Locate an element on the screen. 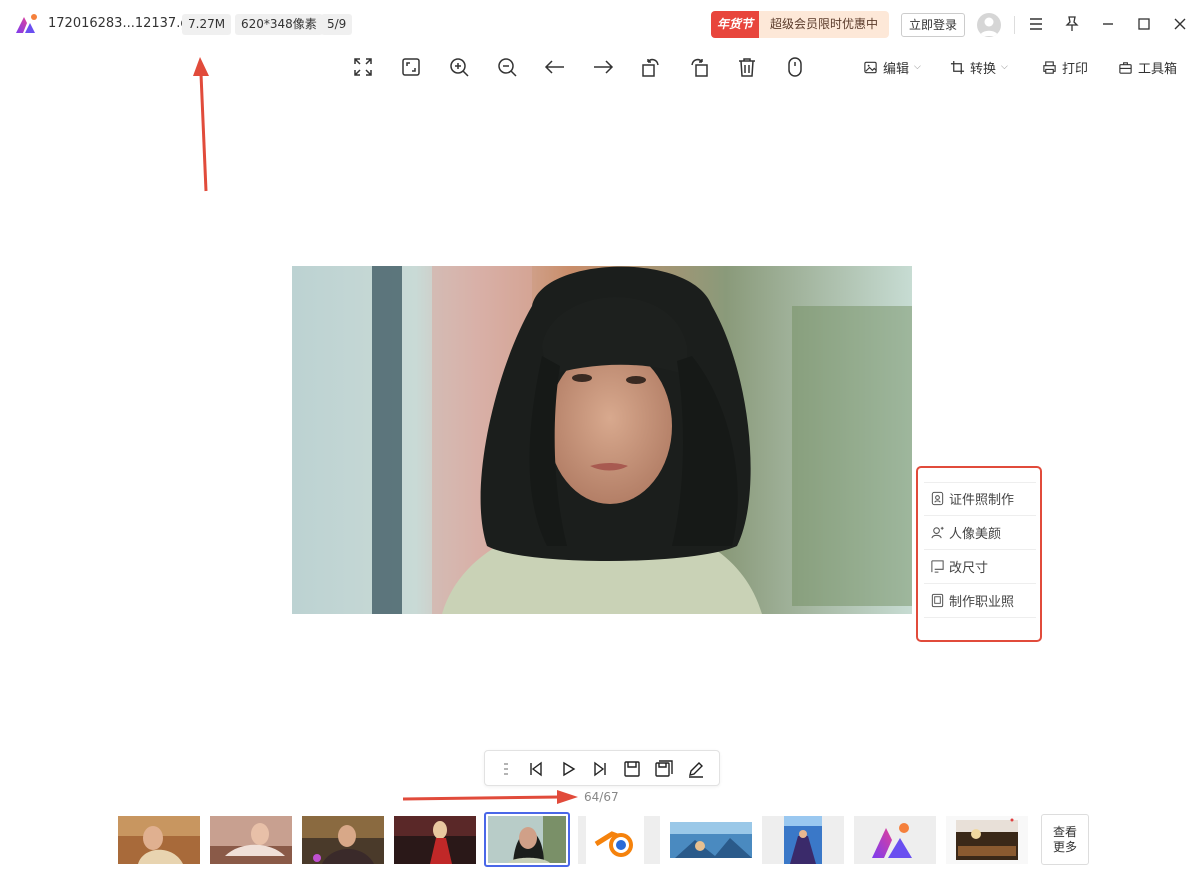  app-logo-icon is located at coordinates (26, 23).